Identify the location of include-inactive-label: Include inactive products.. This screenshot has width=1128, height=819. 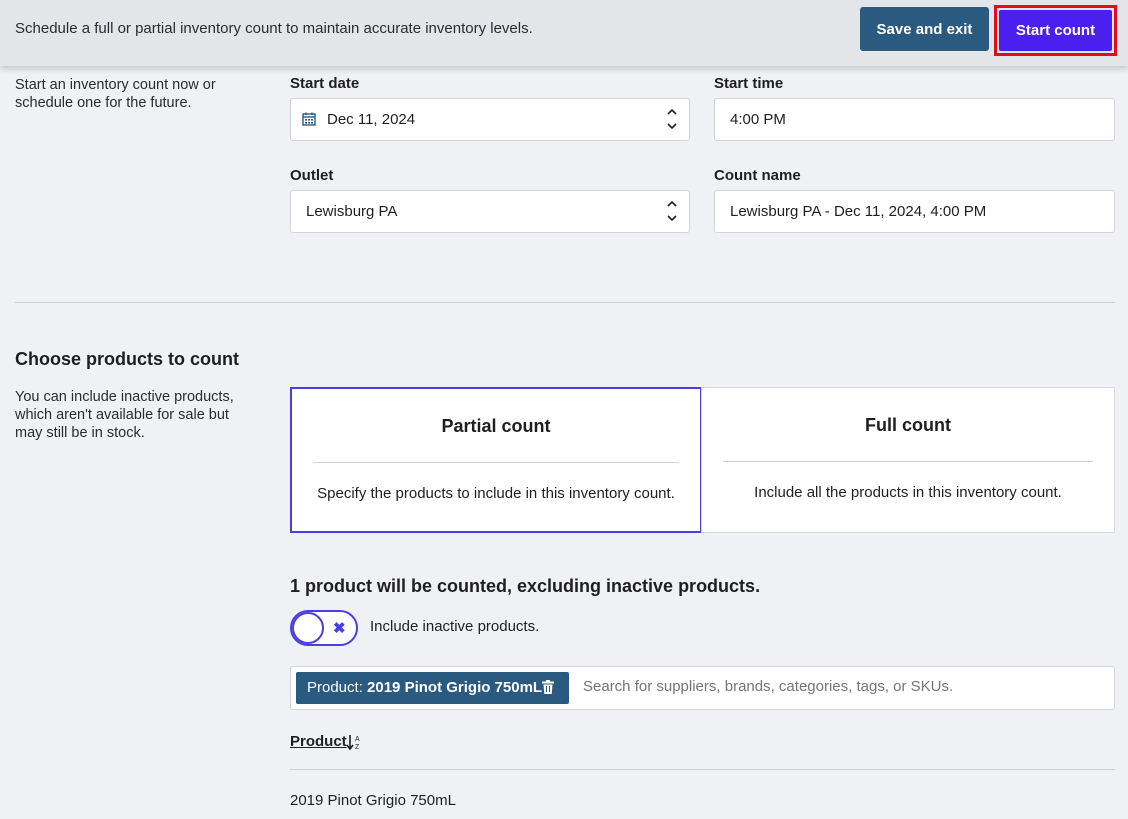
(455, 626).